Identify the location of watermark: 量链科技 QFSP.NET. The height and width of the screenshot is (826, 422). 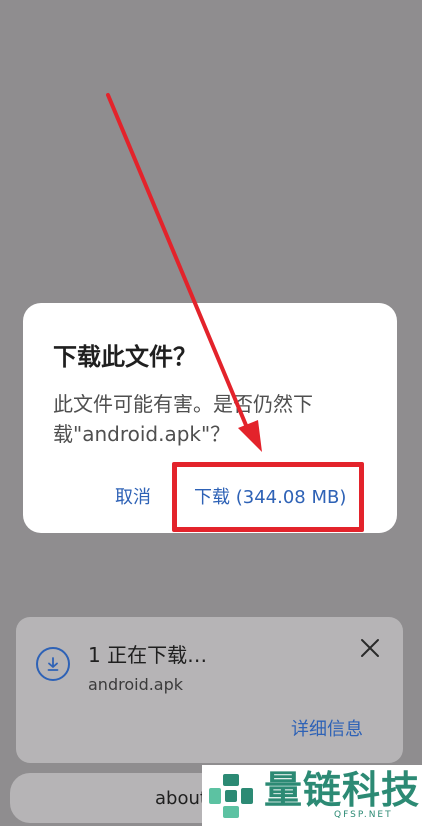
(312, 795).